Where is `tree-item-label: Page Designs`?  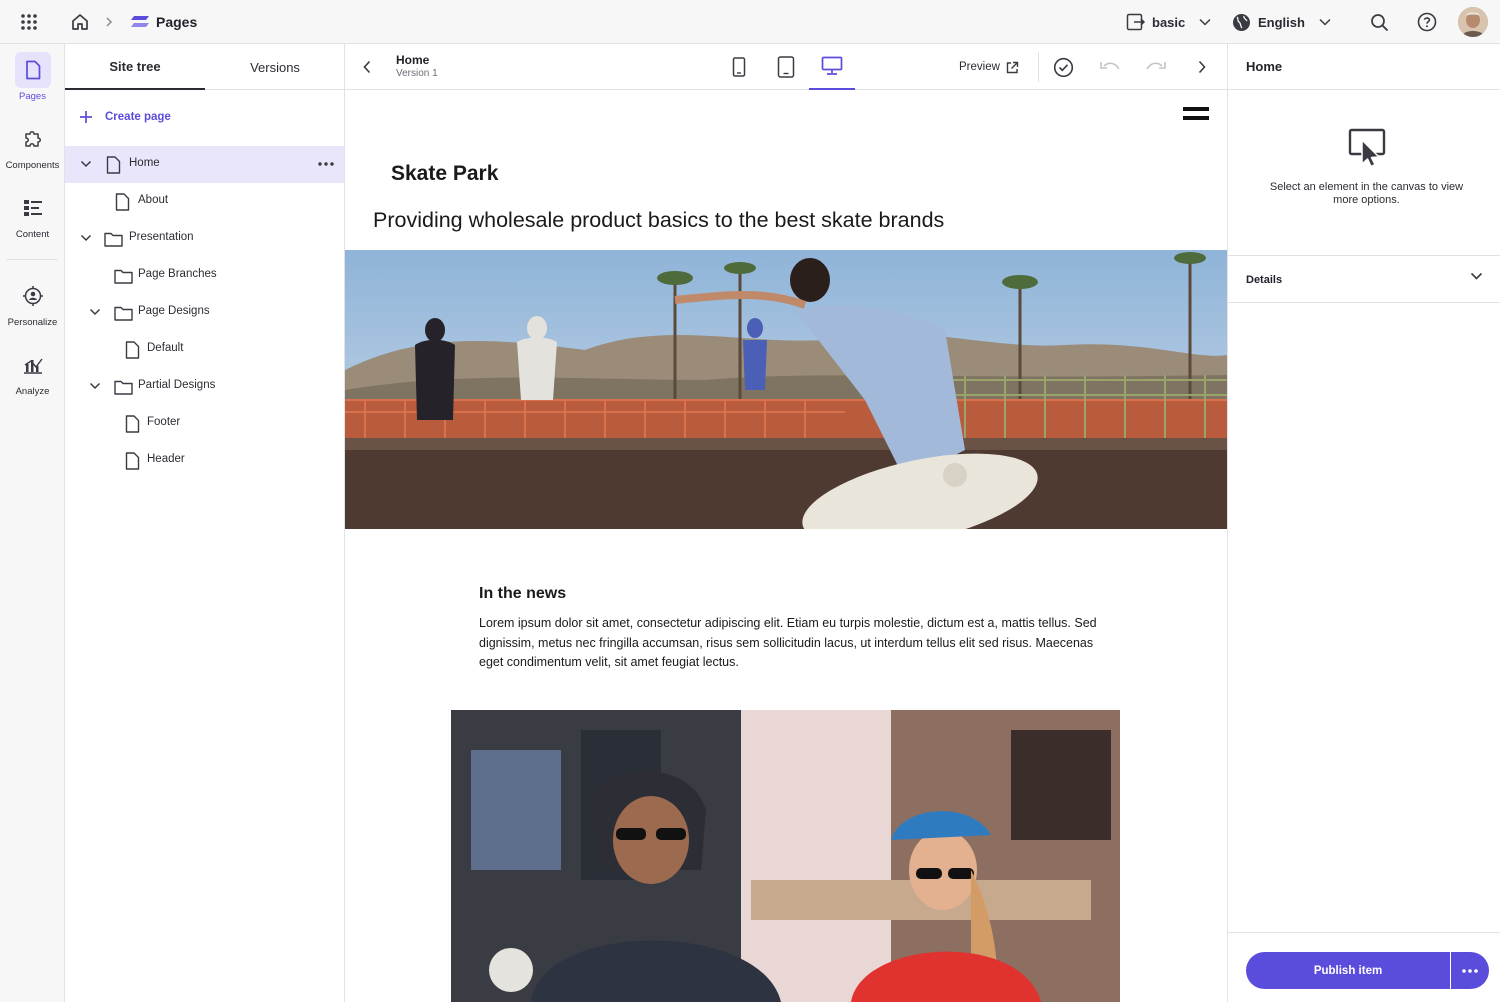
tree-item-label: Page Designs is located at coordinates (174, 311).